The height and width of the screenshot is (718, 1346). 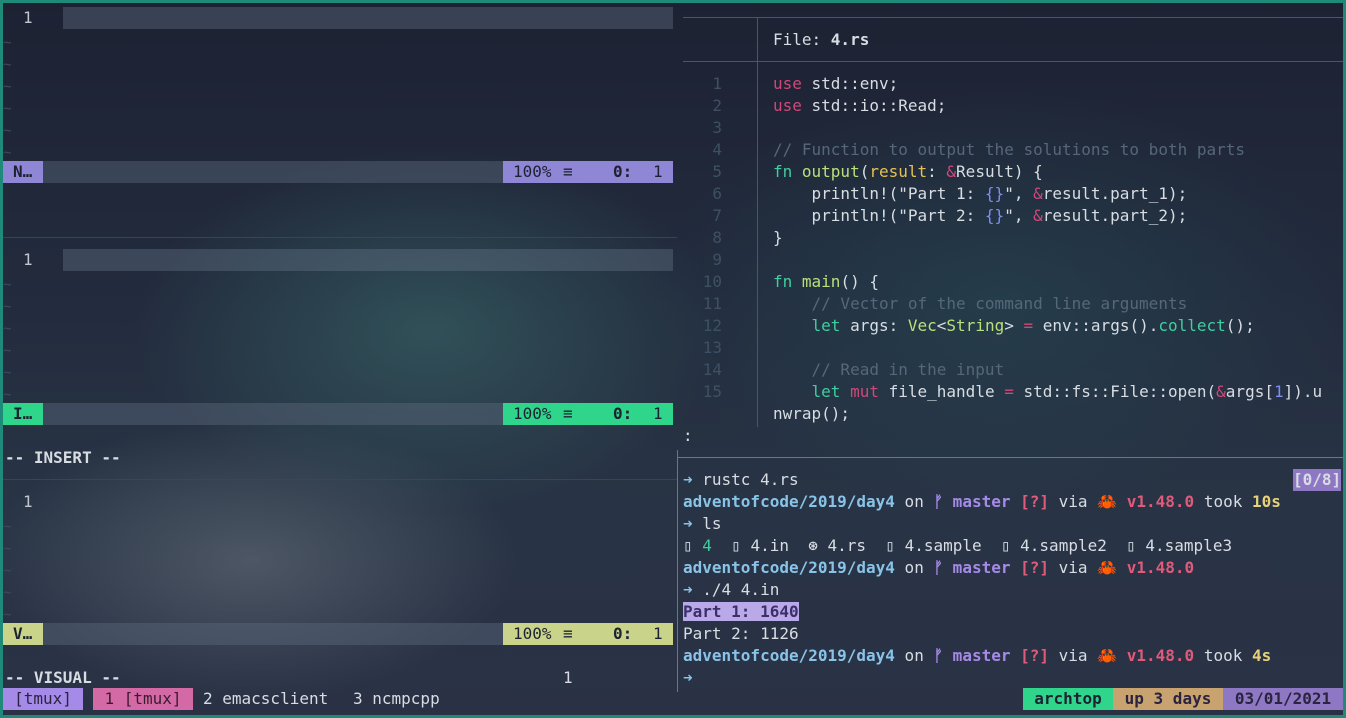 I want to click on code-line-number: 6, so click(x=717, y=193).